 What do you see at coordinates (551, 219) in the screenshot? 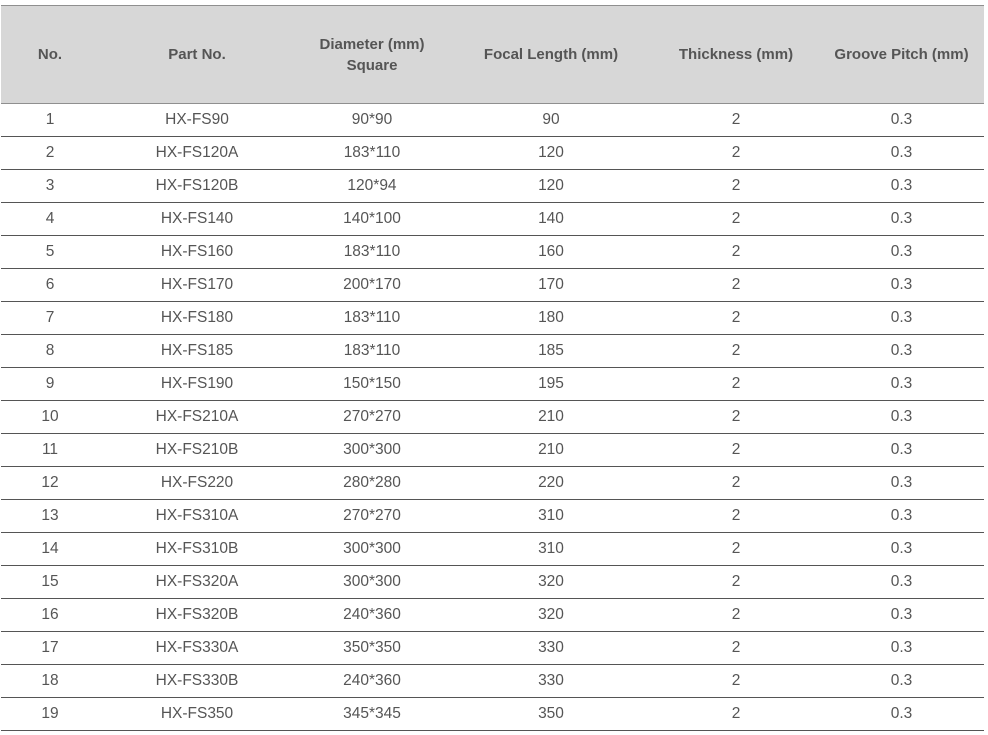
I see `cell-focal-length: 140` at bounding box center [551, 219].